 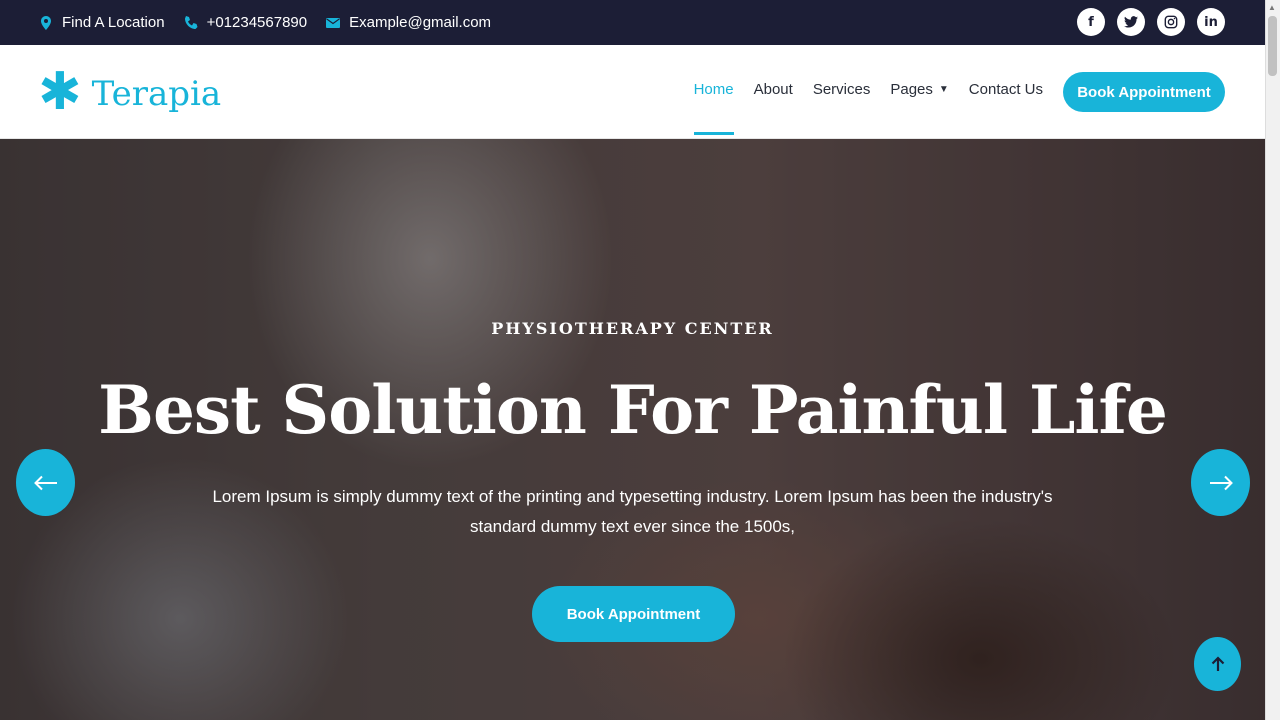 What do you see at coordinates (1131, 22) in the screenshot?
I see `twitter-icon` at bounding box center [1131, 22].